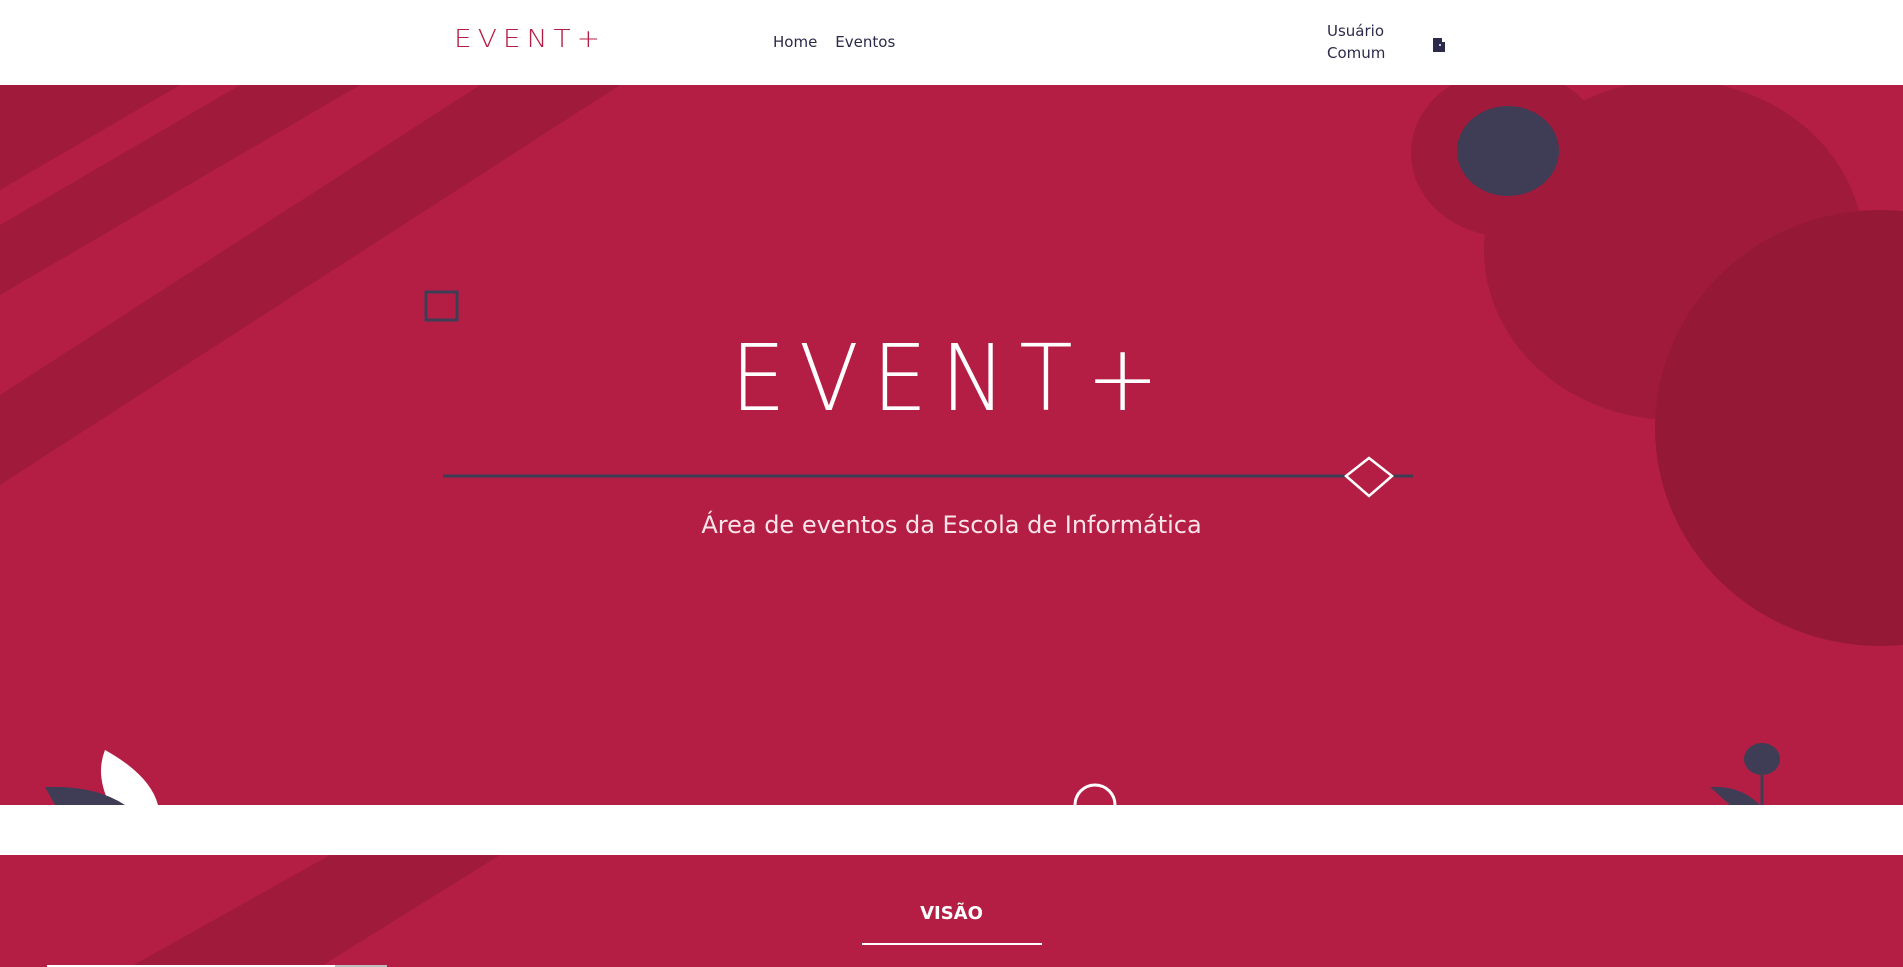 The width and height of the screenshot is (1903, 967). Describe the element at coordinates (795, 42) in the screenshot. I see `nav-link-home: Home` at that location.